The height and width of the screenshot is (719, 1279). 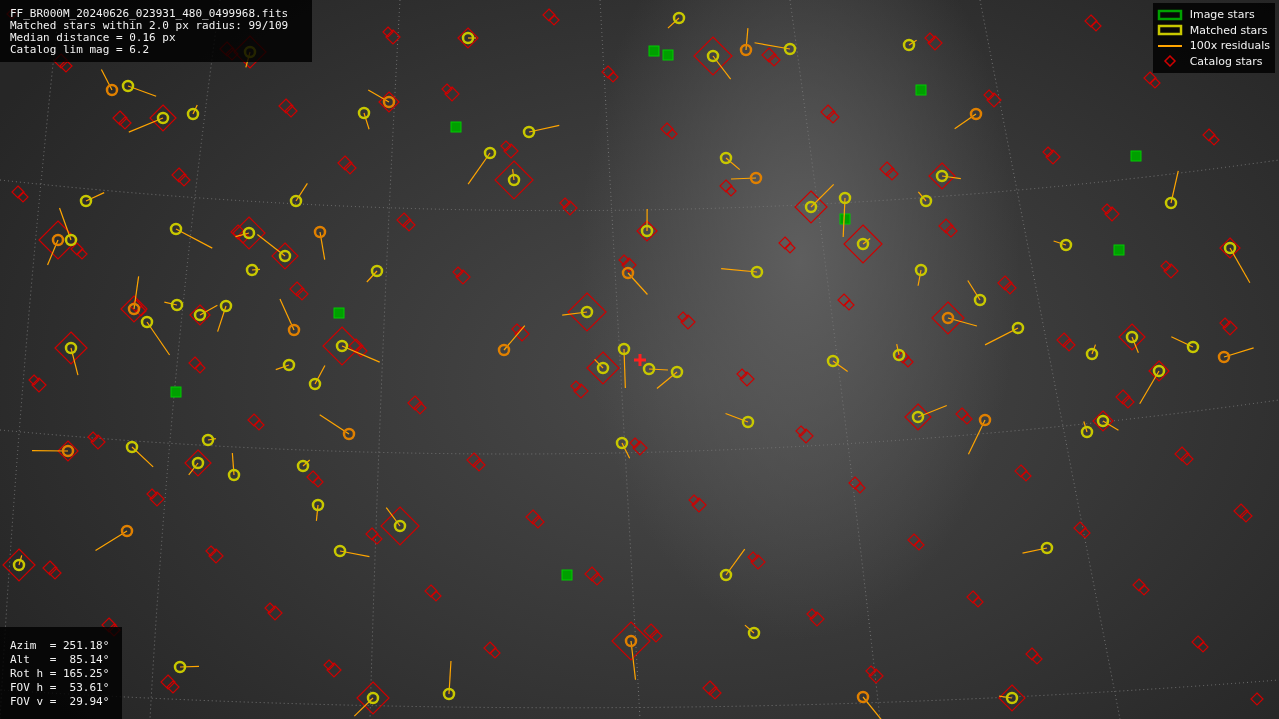 What do you see at coordinates (1228, 30) in the screenshot?
I see `legend-label: Matched stars` at bounding box center [1228, 30].